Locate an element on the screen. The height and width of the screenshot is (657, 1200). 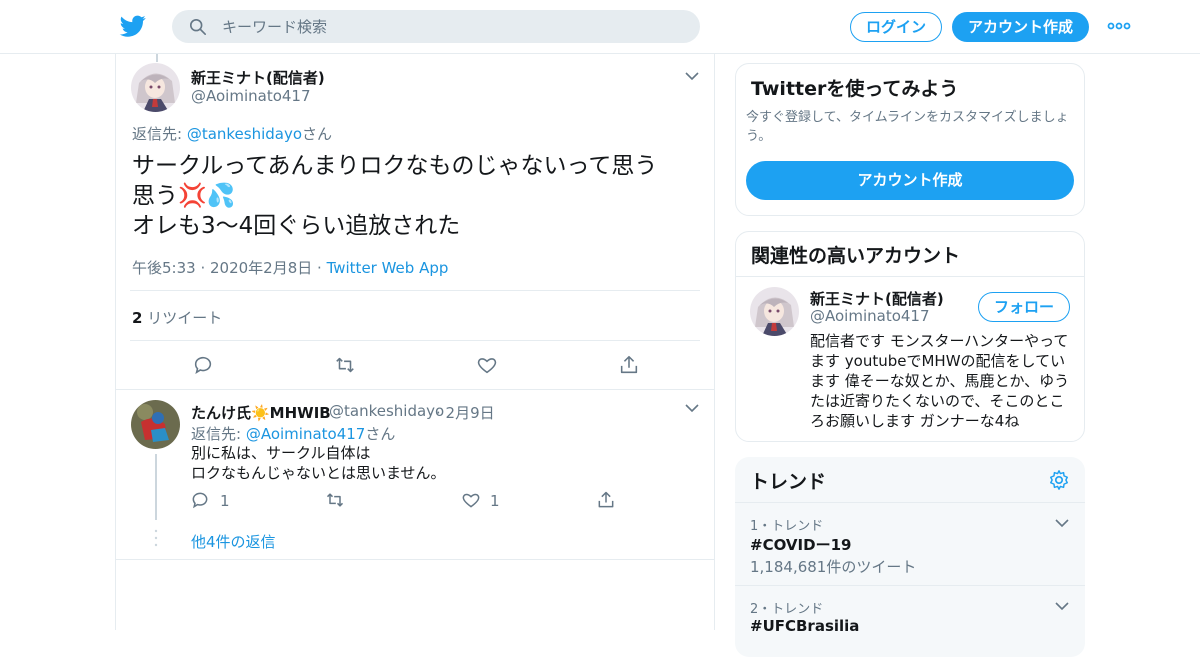
trend-rank: 1・トレンド is located at coordinates (787, 526).